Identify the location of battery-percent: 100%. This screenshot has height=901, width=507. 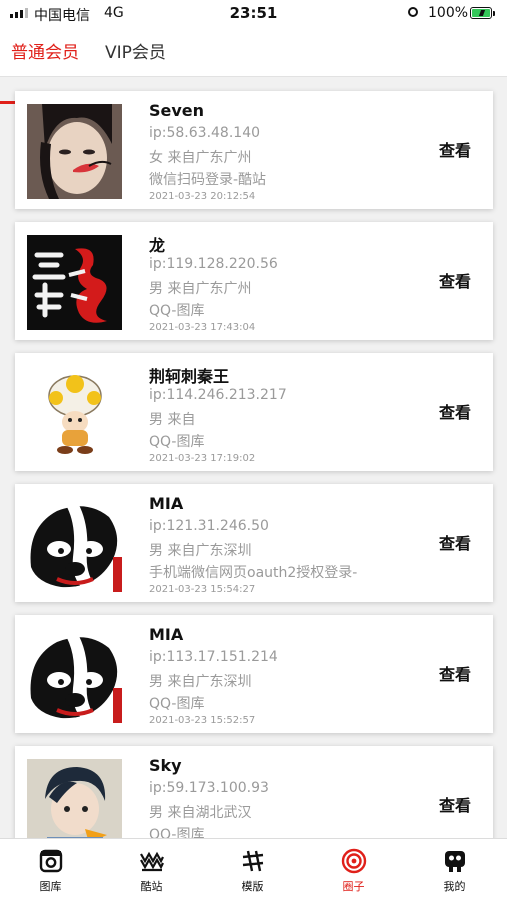
(448, 13).